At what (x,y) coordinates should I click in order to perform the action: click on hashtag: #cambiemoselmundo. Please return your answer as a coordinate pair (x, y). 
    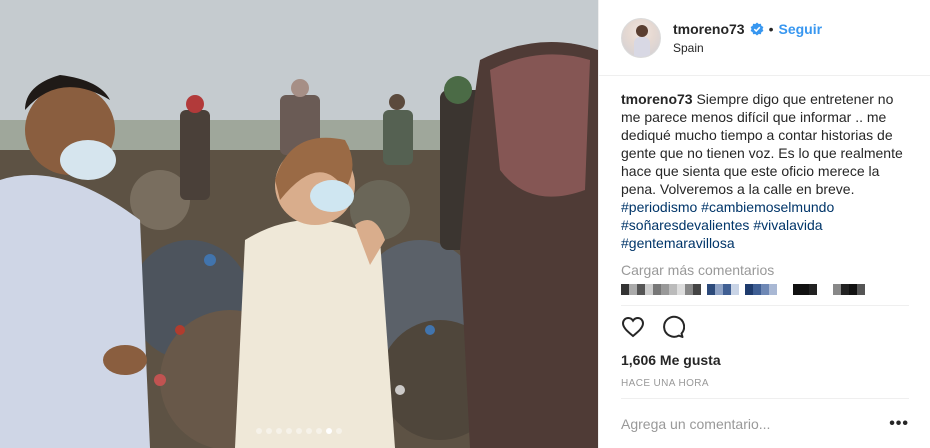
    Looking at the image, I should click on (767, 207).